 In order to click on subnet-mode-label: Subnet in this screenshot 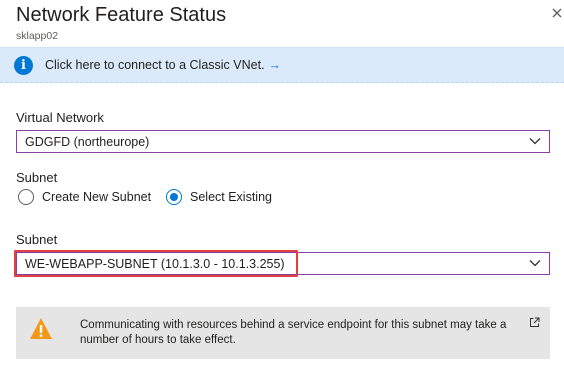, I will do `click(37, 177)`.